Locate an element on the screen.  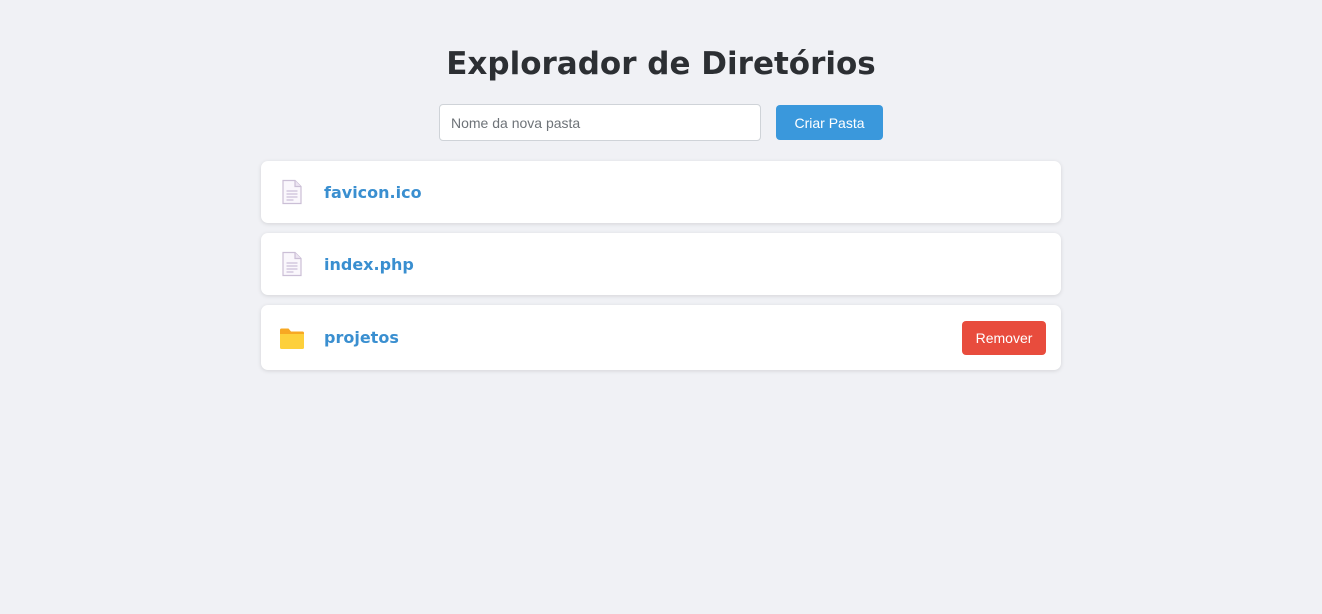
file-link: index.php is located at coordinates (369, 264).